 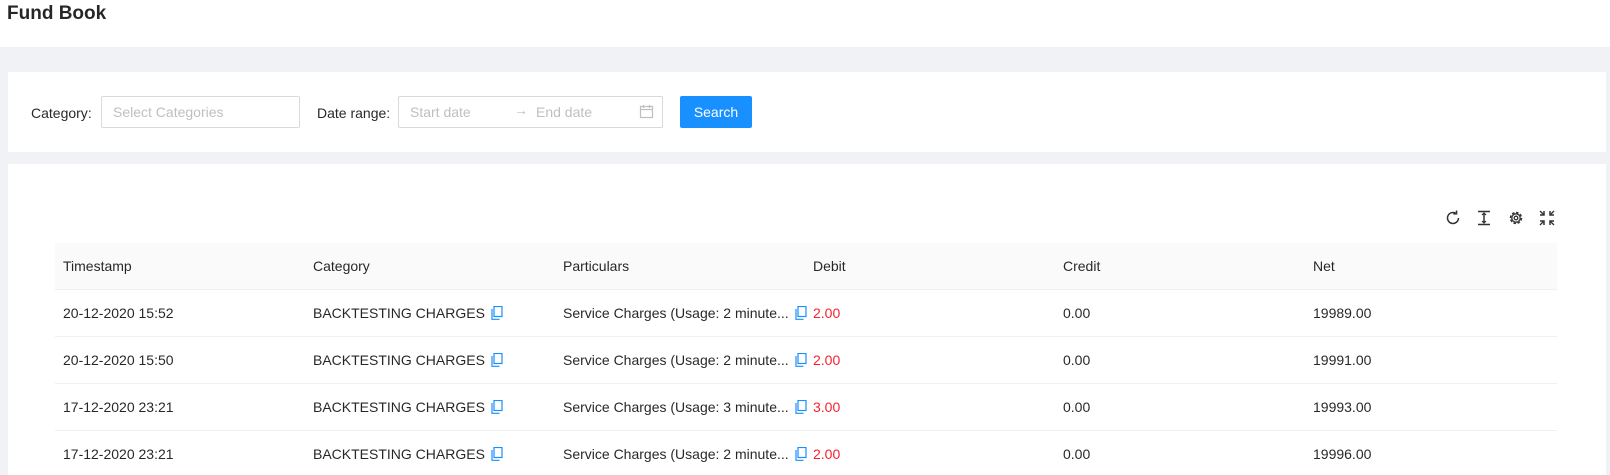 I want to click on date-range-picker: Start date → End date, so click(x=530, y=112).